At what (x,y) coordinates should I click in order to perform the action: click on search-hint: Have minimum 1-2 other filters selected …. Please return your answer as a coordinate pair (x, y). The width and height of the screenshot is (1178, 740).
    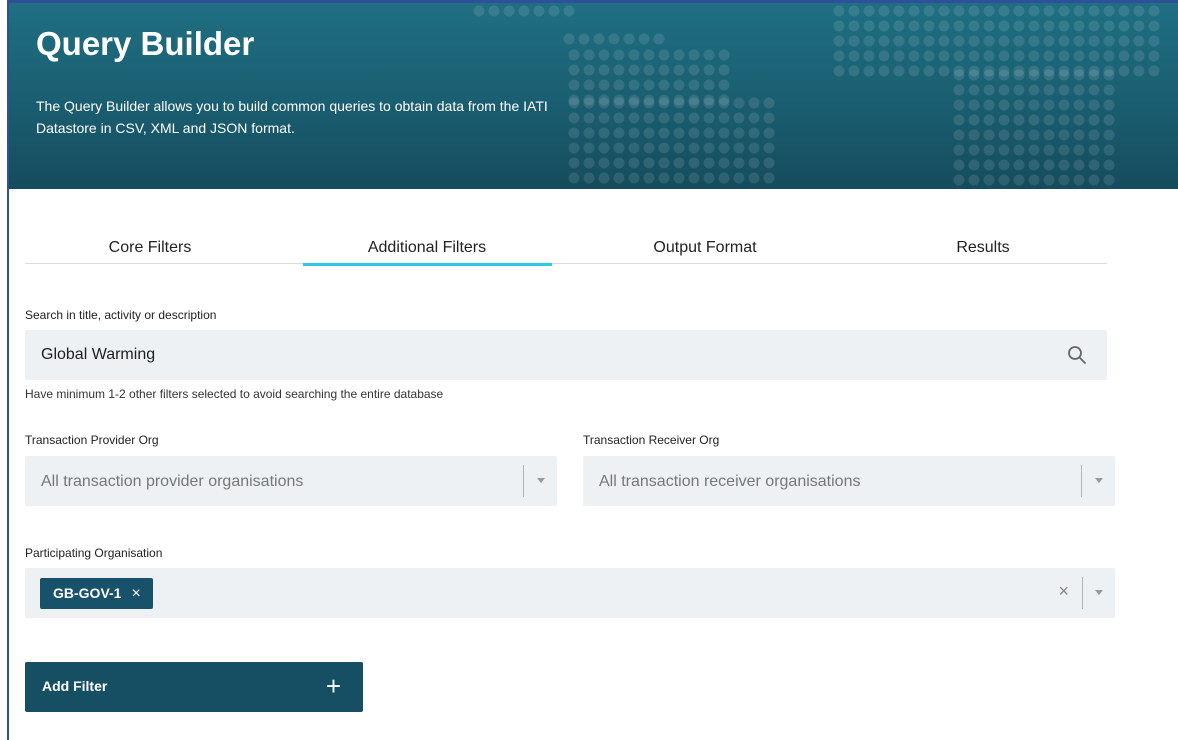
    Looking at the image, I should click on (234, 394).